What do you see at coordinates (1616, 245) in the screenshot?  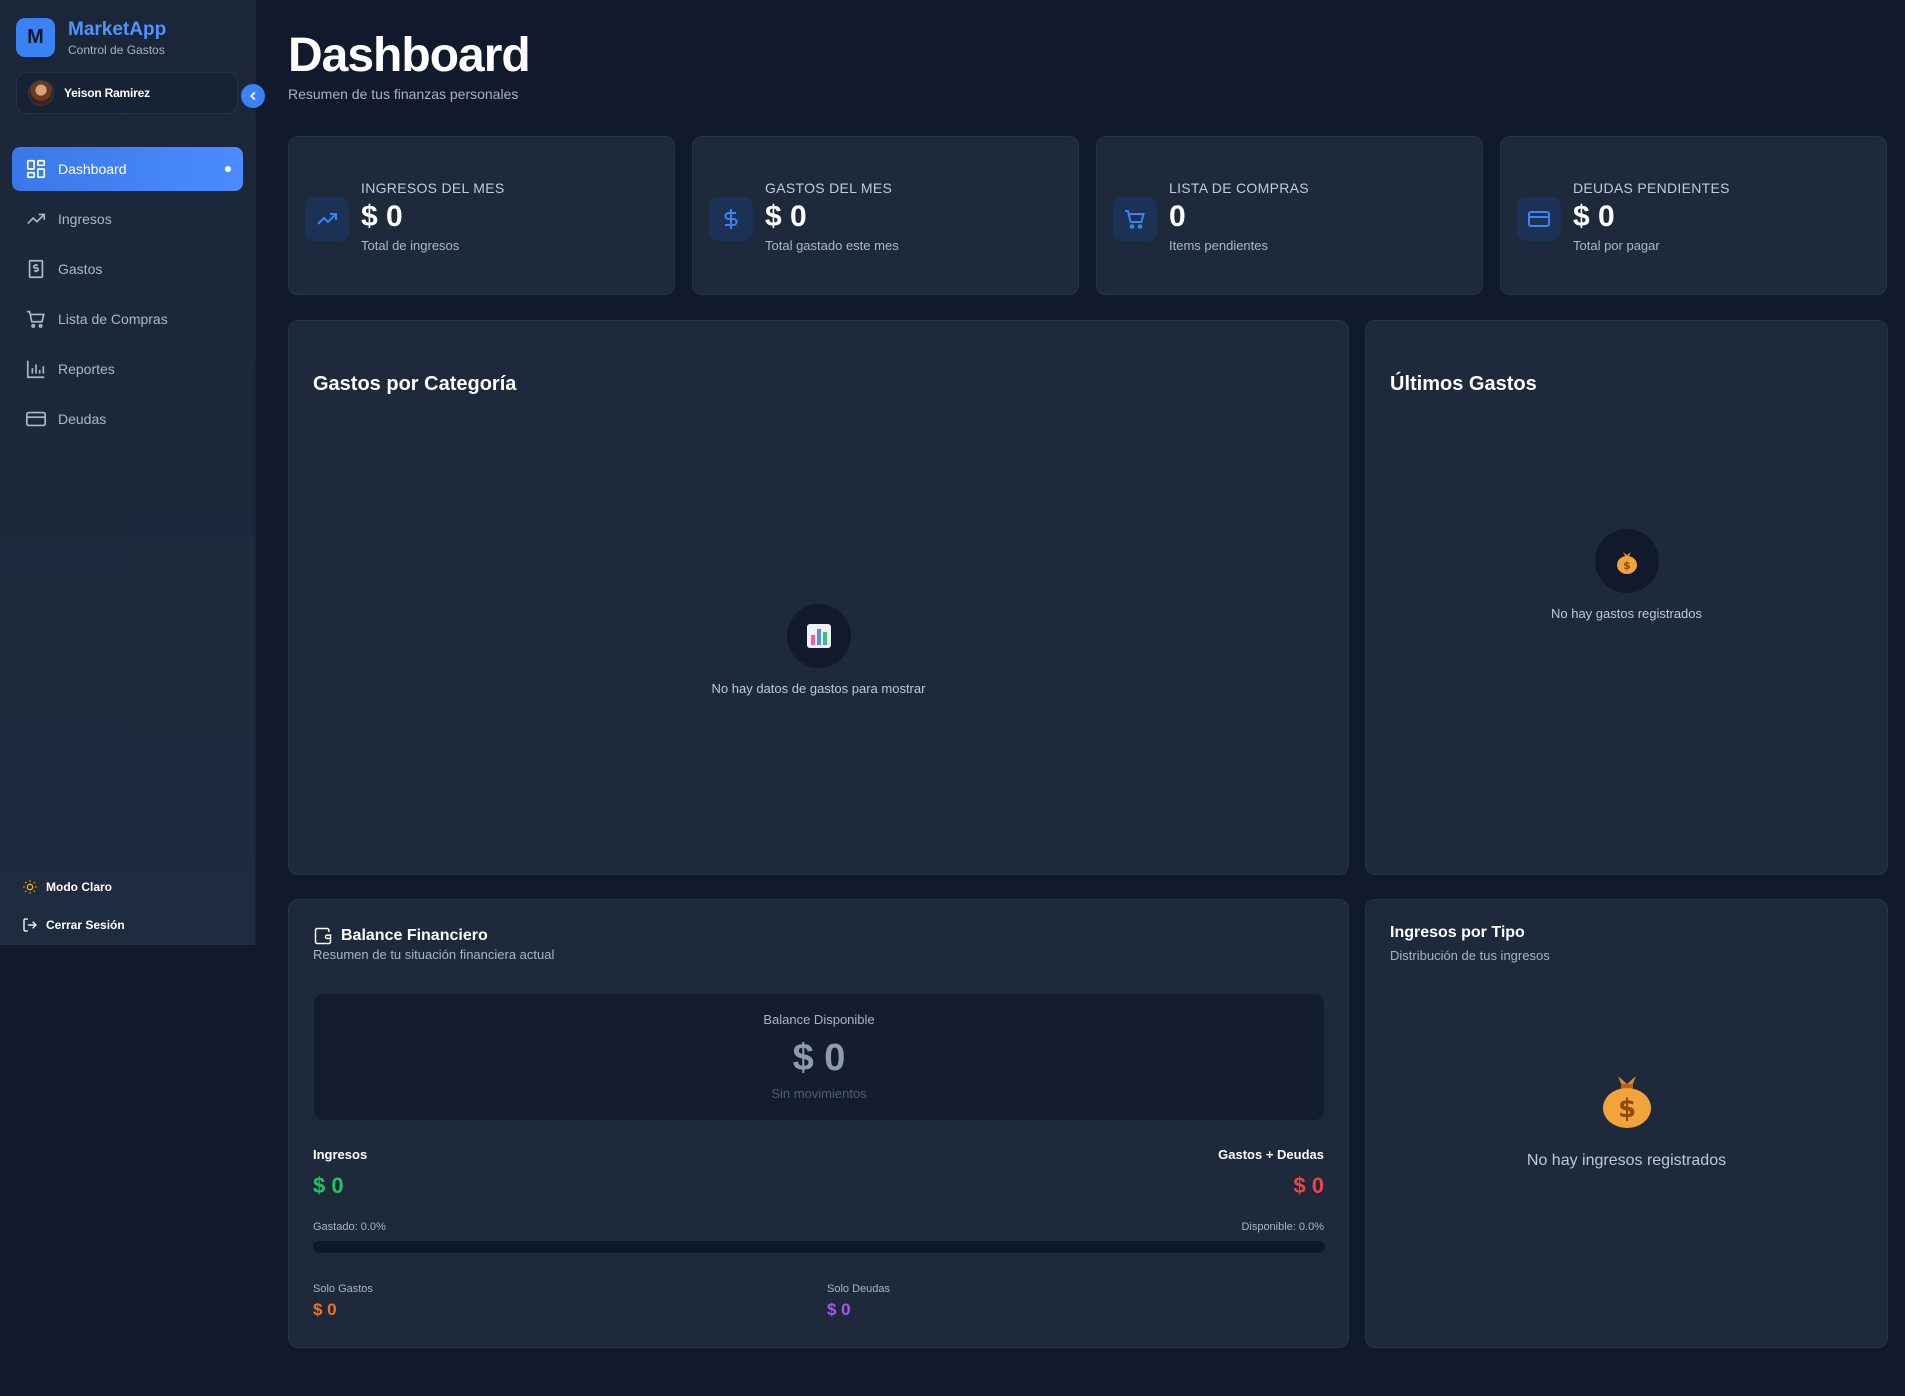 I see `stat-description: Total por pagar` at bounding box center [1616, 245].